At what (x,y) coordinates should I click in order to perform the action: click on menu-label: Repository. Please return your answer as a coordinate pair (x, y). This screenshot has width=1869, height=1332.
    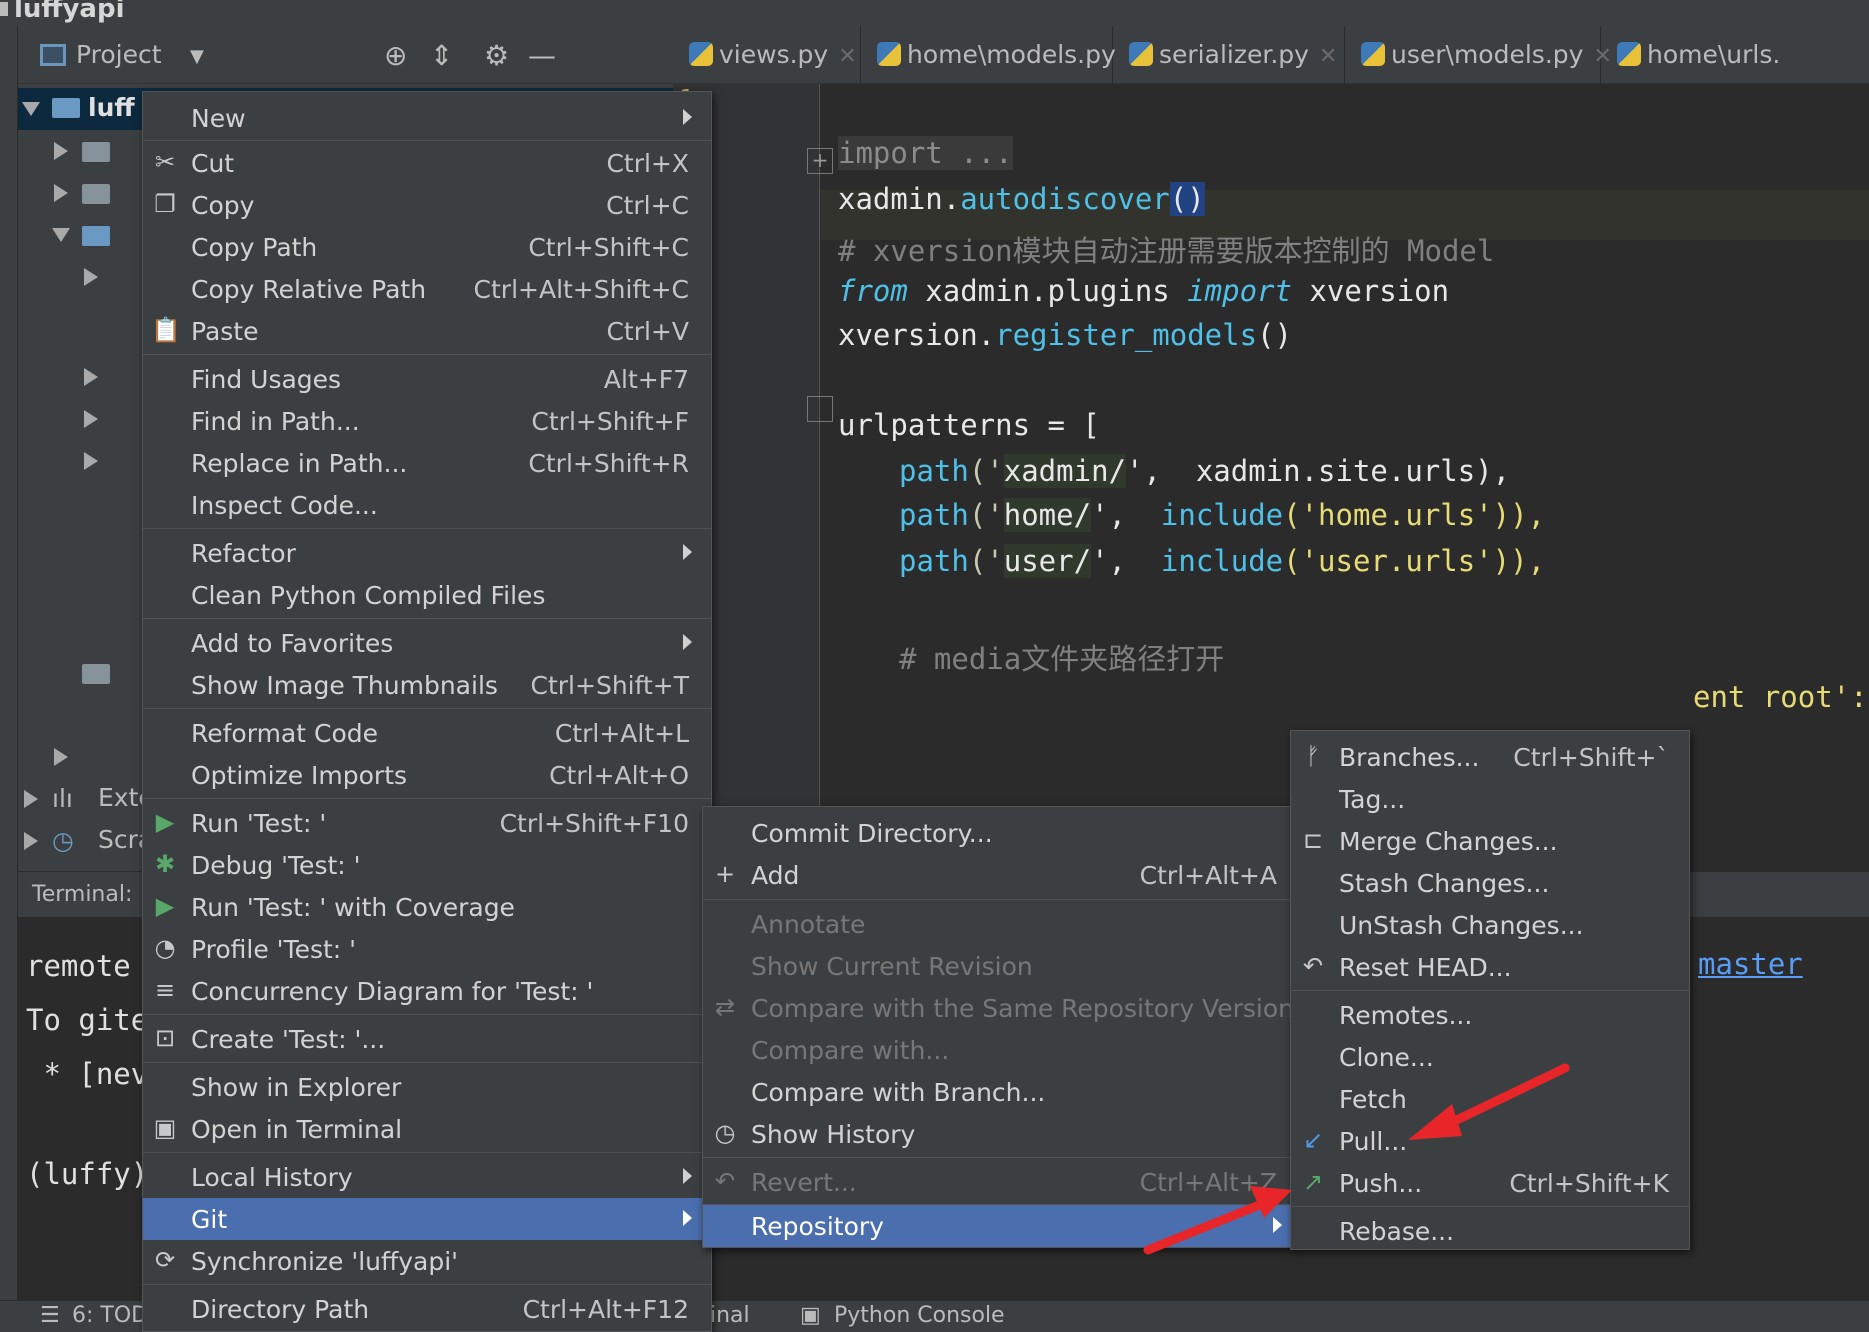
    Looking at the image, I should click on (817, 1226).